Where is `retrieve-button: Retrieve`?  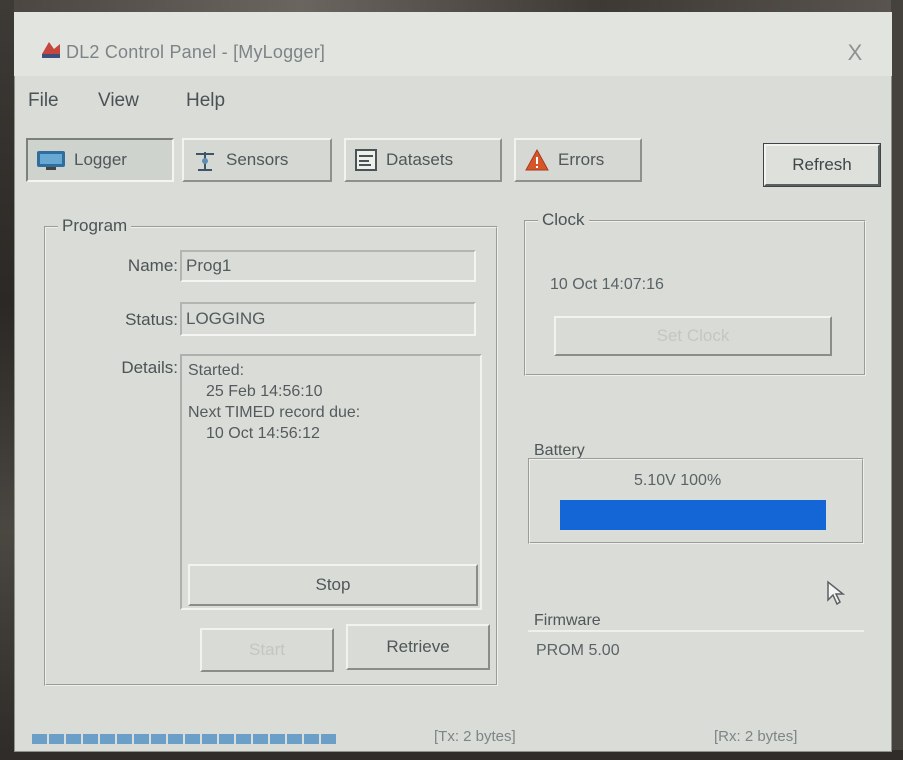
retrieve-button: Retrieve is located at coordinates (418, 647).